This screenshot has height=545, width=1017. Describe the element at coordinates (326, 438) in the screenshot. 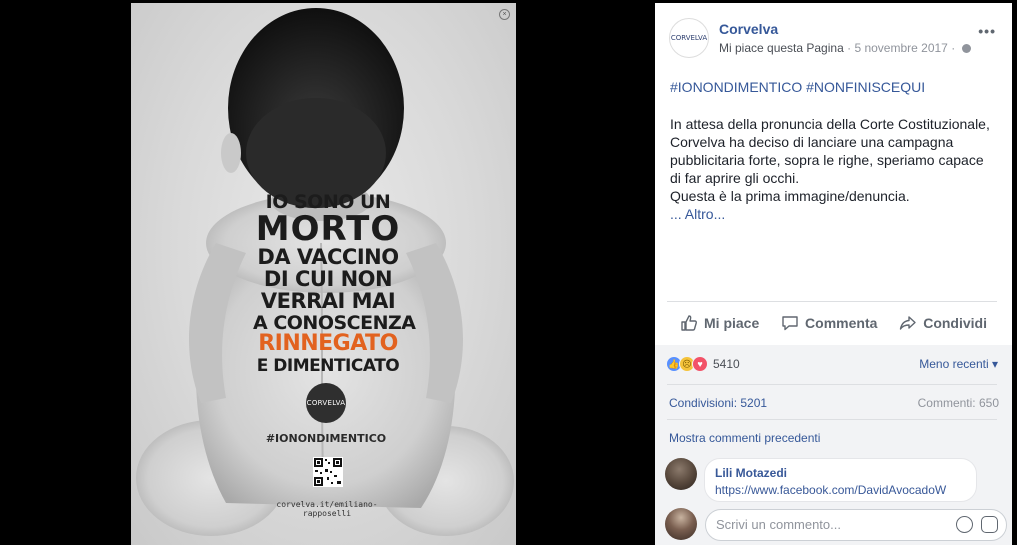

I see `poster-hashtag: #IONONDIMENTICO` at that location.